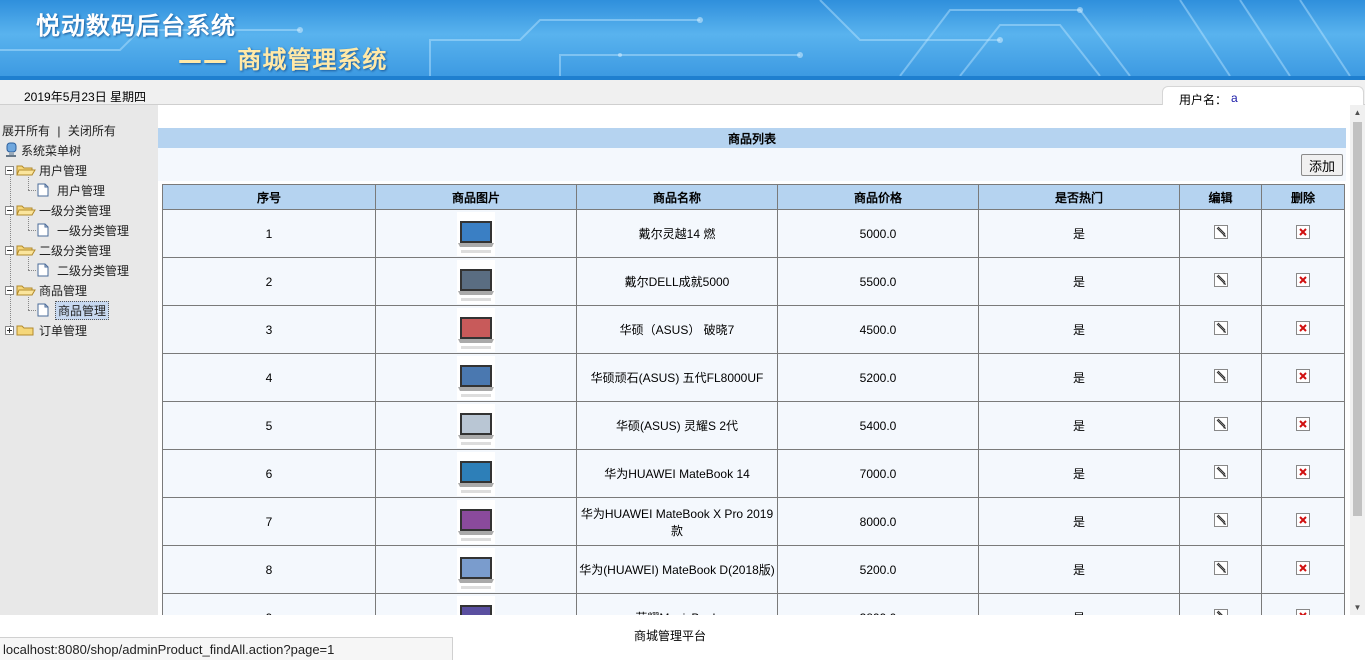 Image resolution: width=1365 pixels, height=660 pixels. Describe the element at coordinates (677, 521) in the screenshot. I see `product-name: 华为HUAWEI MateBook X Pro 2019款` at that location.